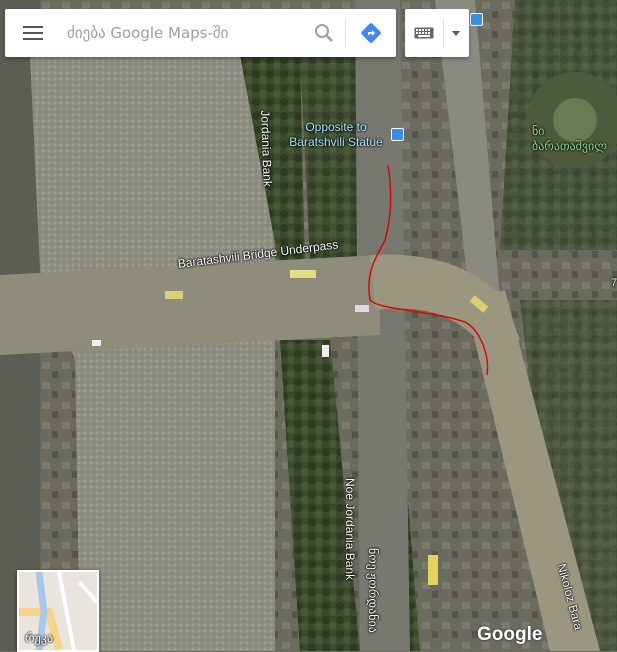  I want to click on hamburger-menu-icon, so click(33, 33).